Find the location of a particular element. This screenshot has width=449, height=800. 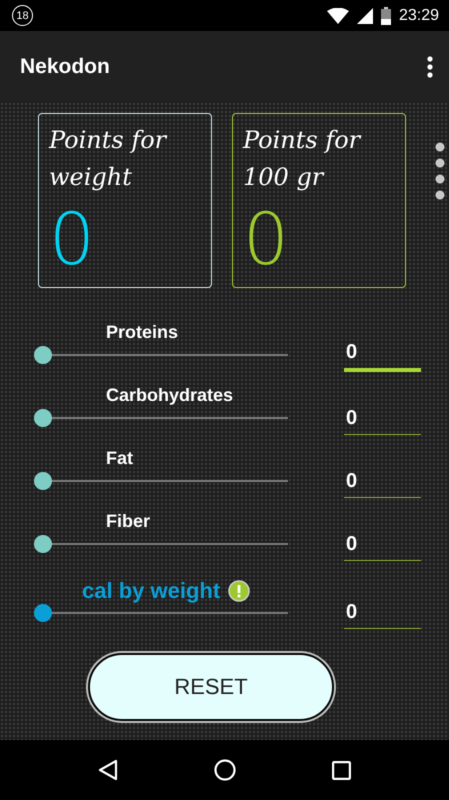

calories-label: cal by weight is located at coordinates (151, 591).